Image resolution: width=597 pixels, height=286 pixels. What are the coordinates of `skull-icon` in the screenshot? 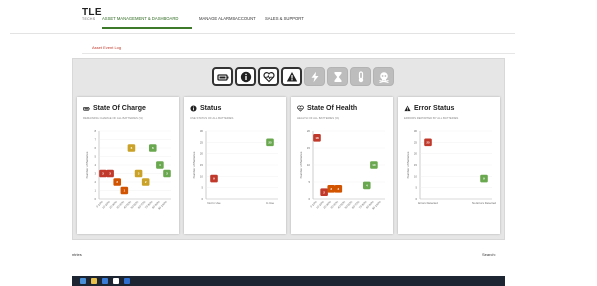 It's located at (383, 77).